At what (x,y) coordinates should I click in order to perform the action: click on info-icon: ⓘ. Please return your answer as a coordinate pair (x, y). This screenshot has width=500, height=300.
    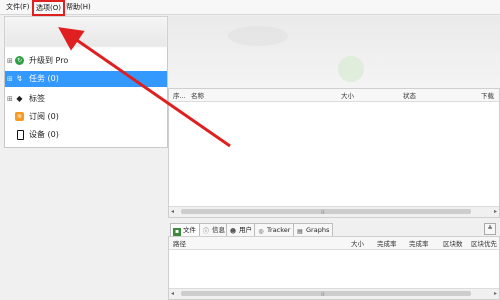
    Looking at the image, I should click on (205, 231).